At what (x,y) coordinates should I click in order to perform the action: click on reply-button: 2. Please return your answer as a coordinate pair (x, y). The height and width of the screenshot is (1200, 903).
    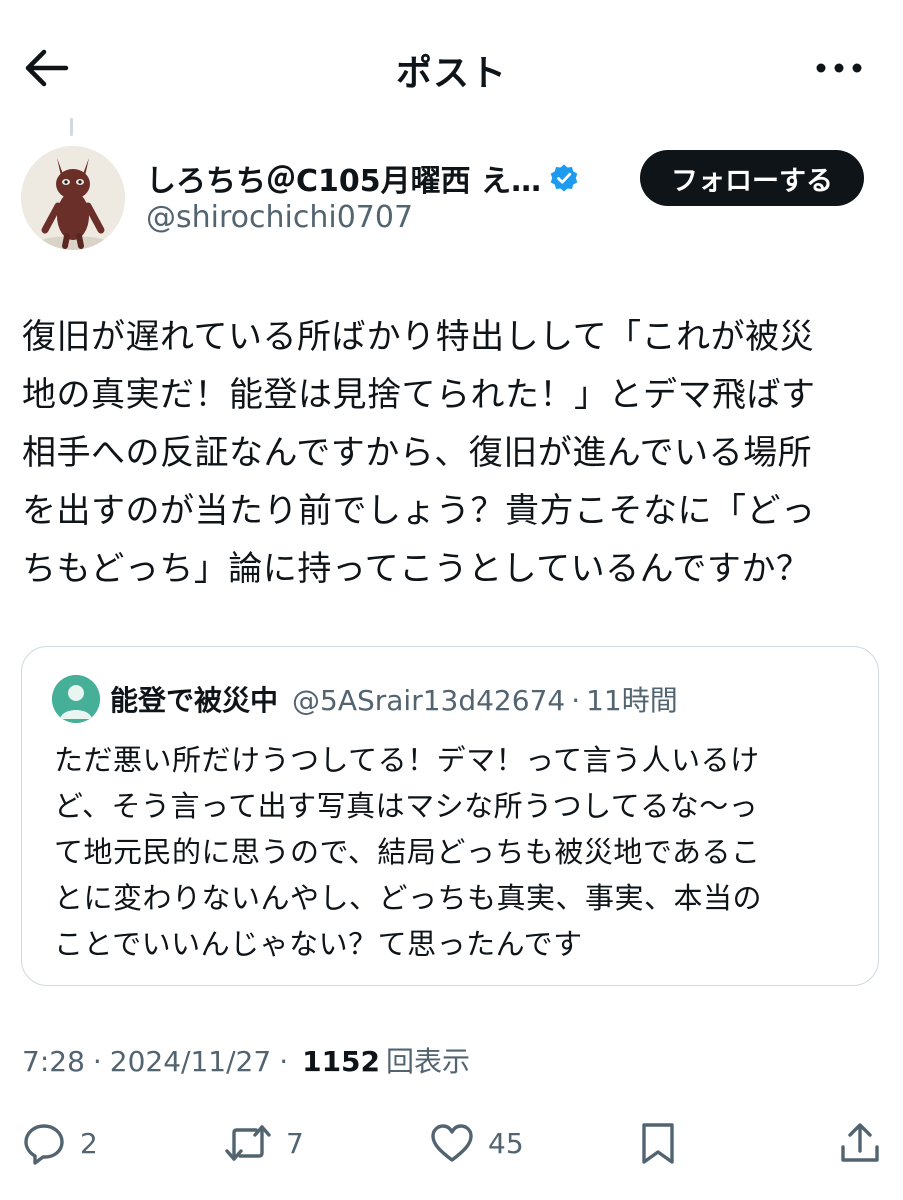
    Looking at the image, I should click on (60, 1143).